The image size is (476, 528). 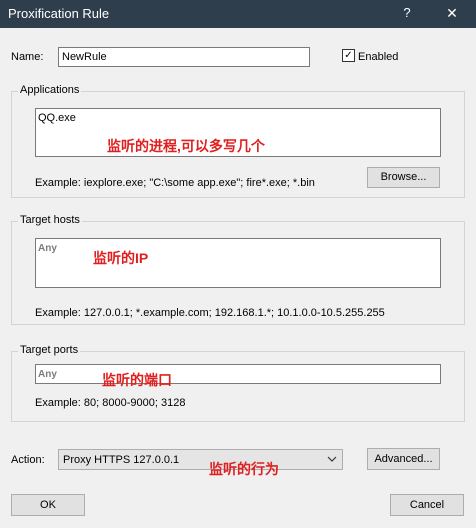 What do you see at coordinates (110, 403) in the screenshot?
I see `target-ports-example: Example: 80; 8000-9000; 3128` at bounding box center [110, 403].